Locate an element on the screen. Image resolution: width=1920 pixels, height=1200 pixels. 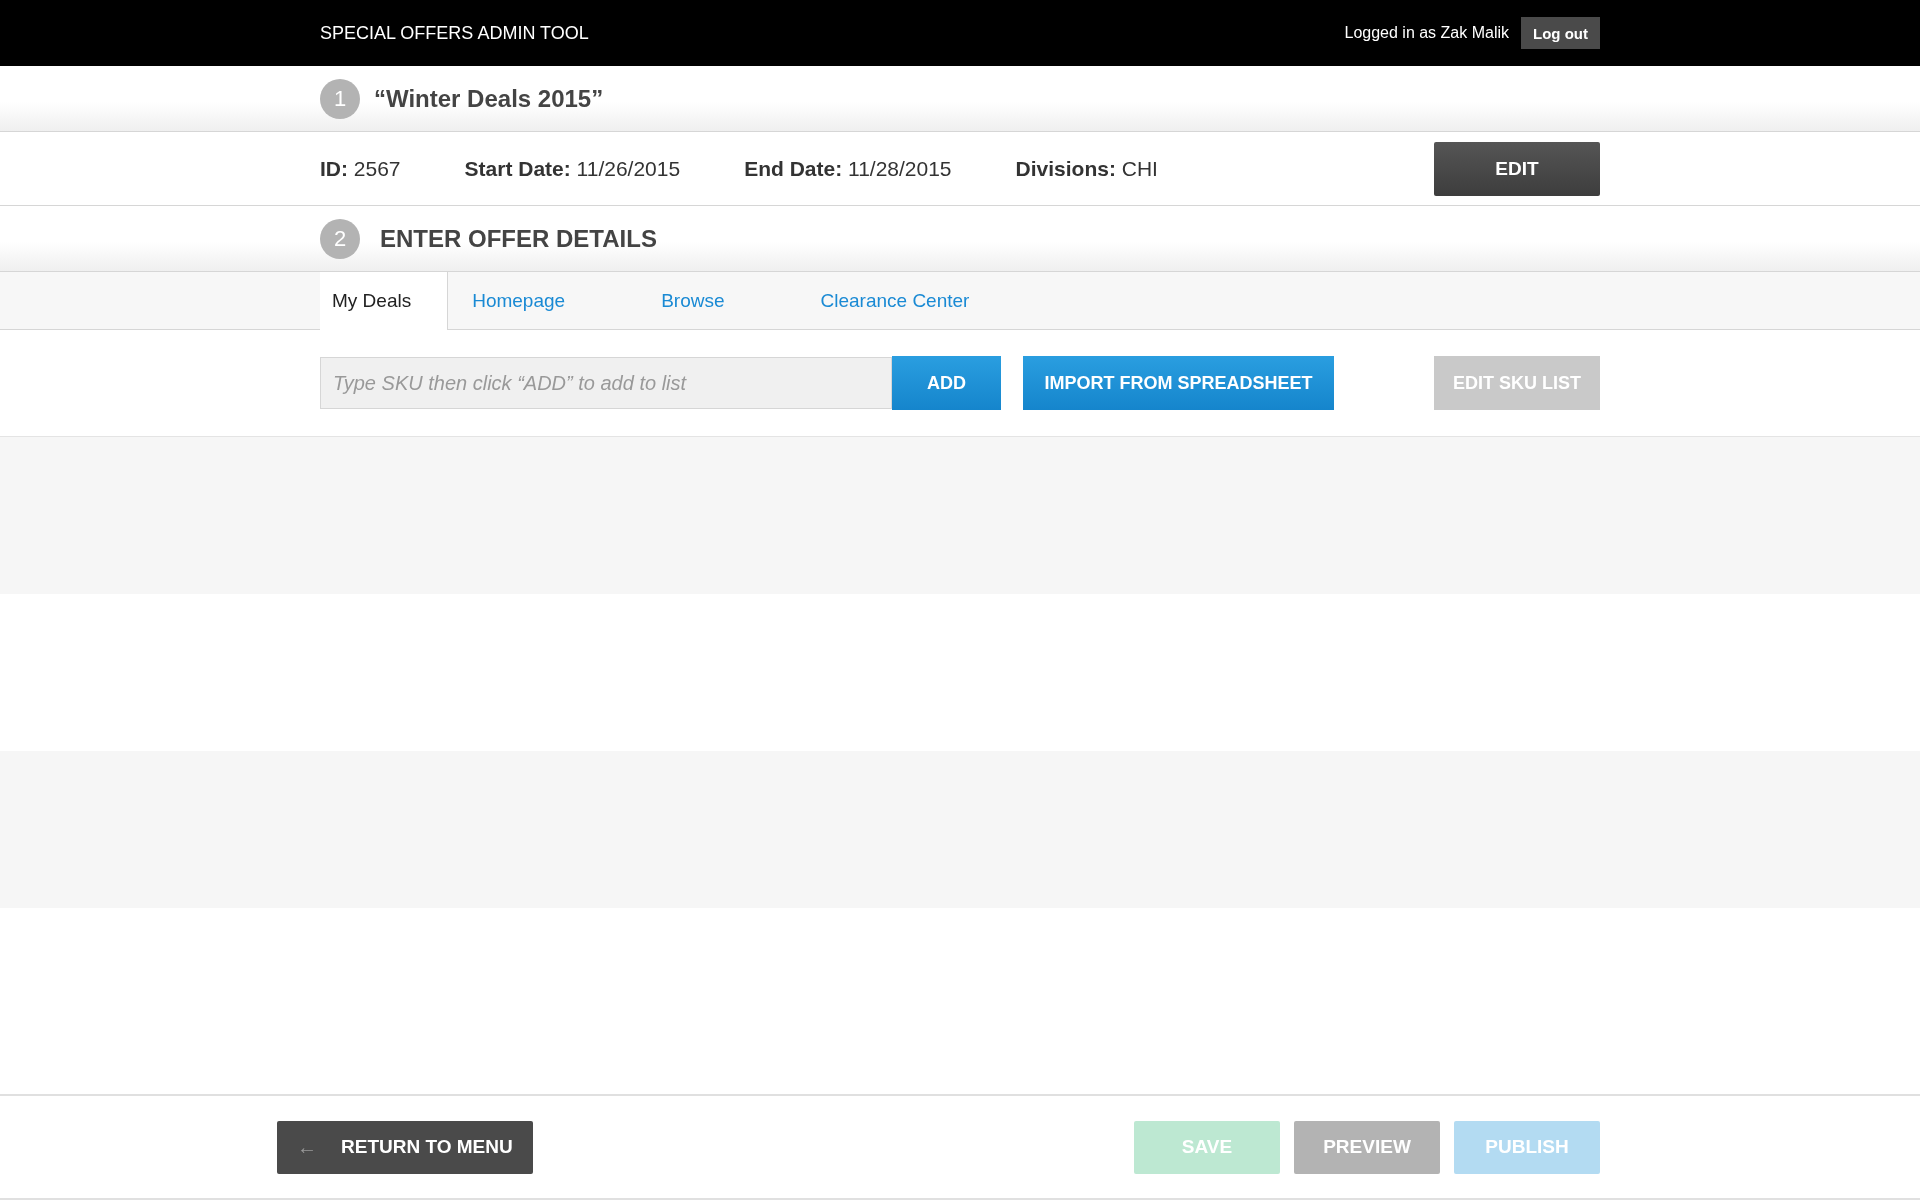
tab: Homepage is located at coordinates (520, 301).